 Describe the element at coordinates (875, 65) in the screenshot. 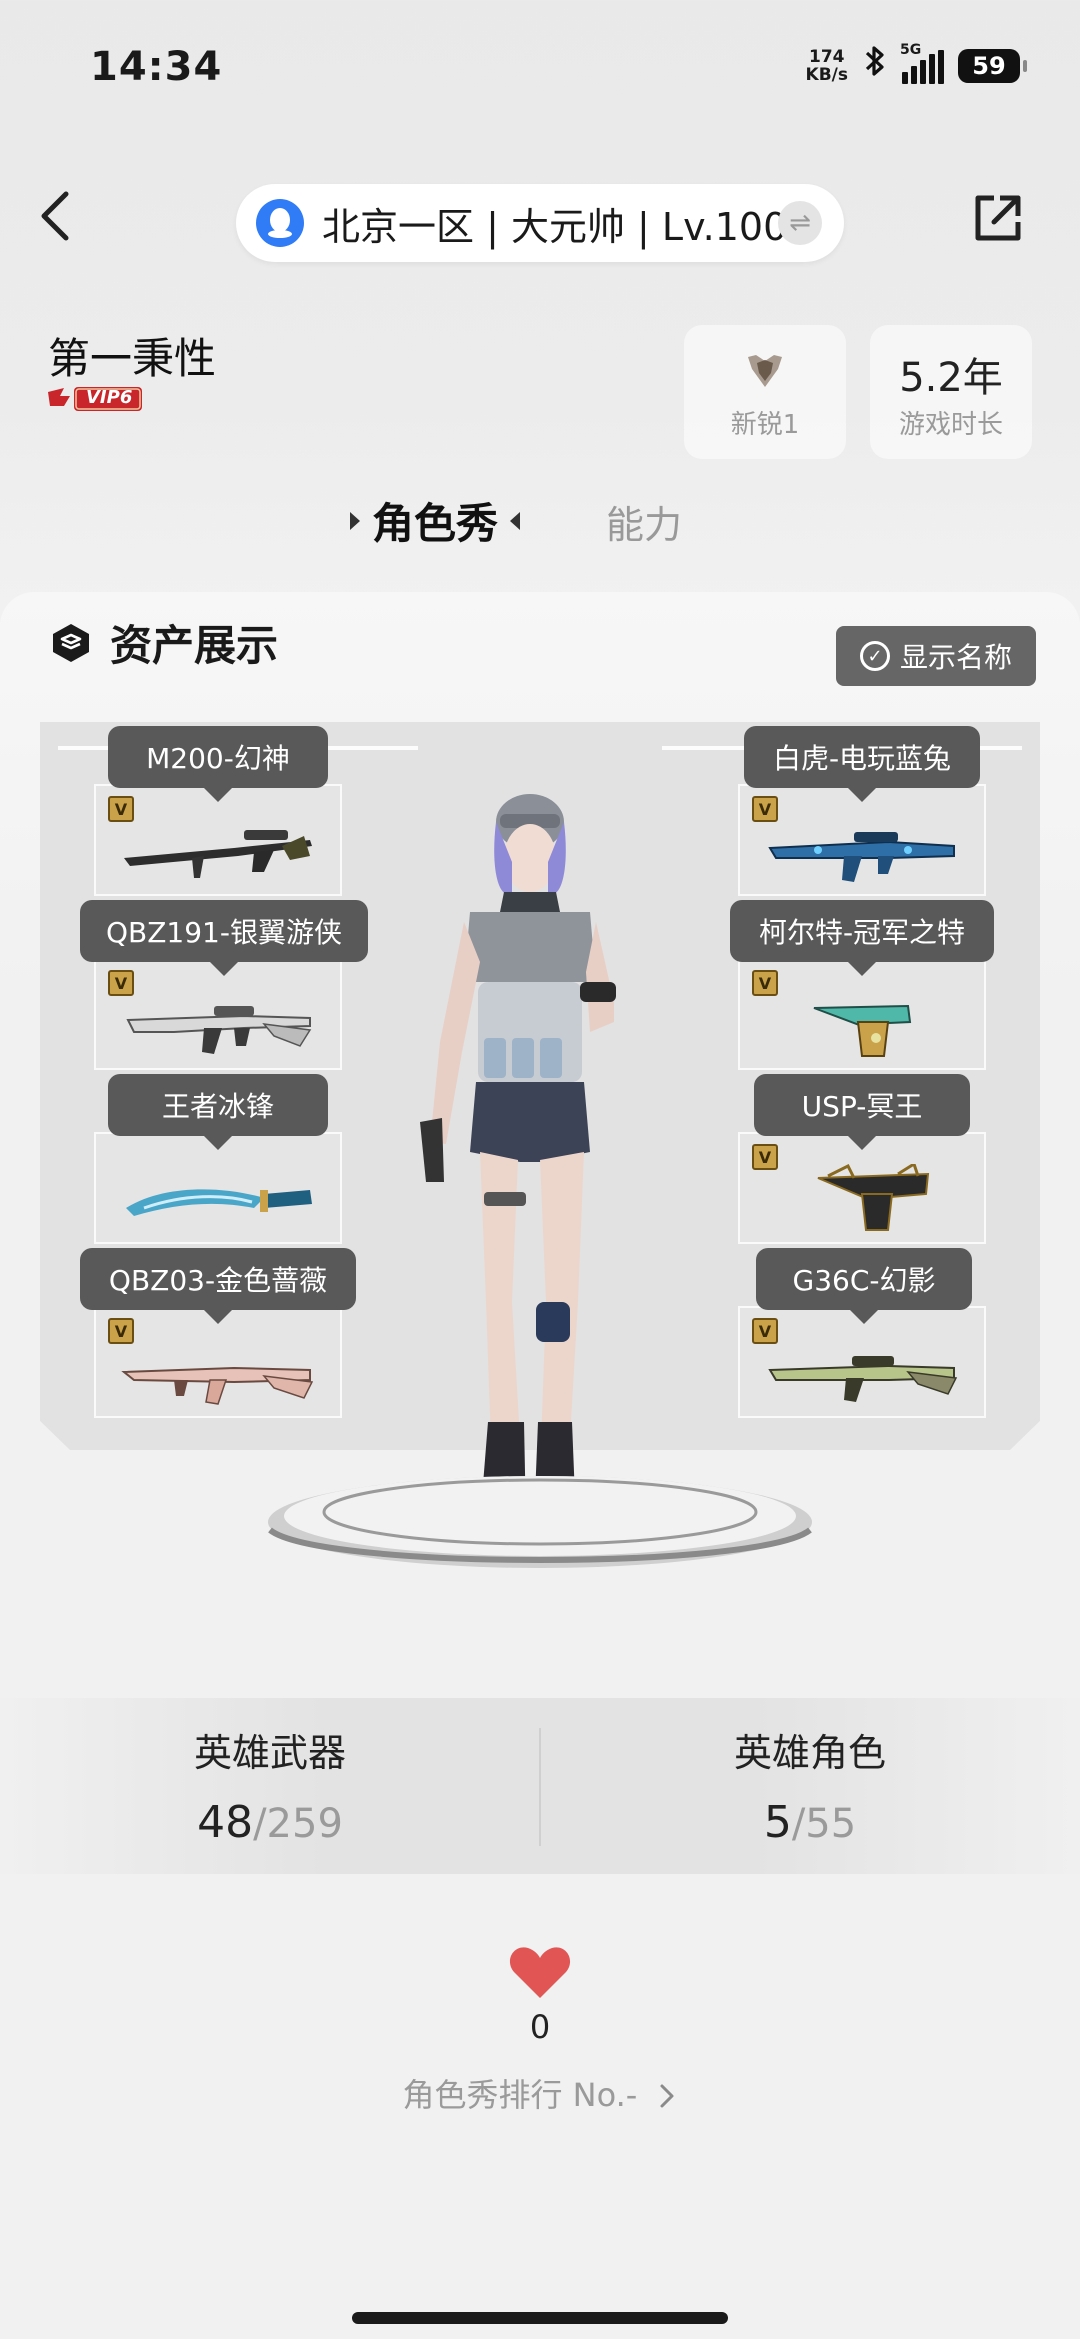

I see `bluetooth-icon` at that location.